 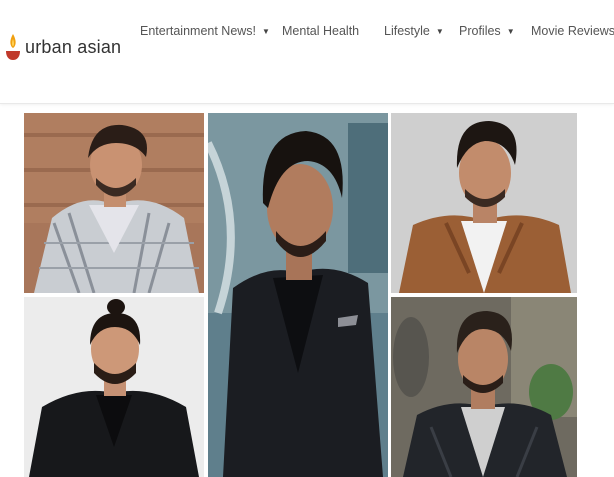 I want to click on nav-item-entertainment-news: Entertainment News! ▼, so click(x=205, y=31).